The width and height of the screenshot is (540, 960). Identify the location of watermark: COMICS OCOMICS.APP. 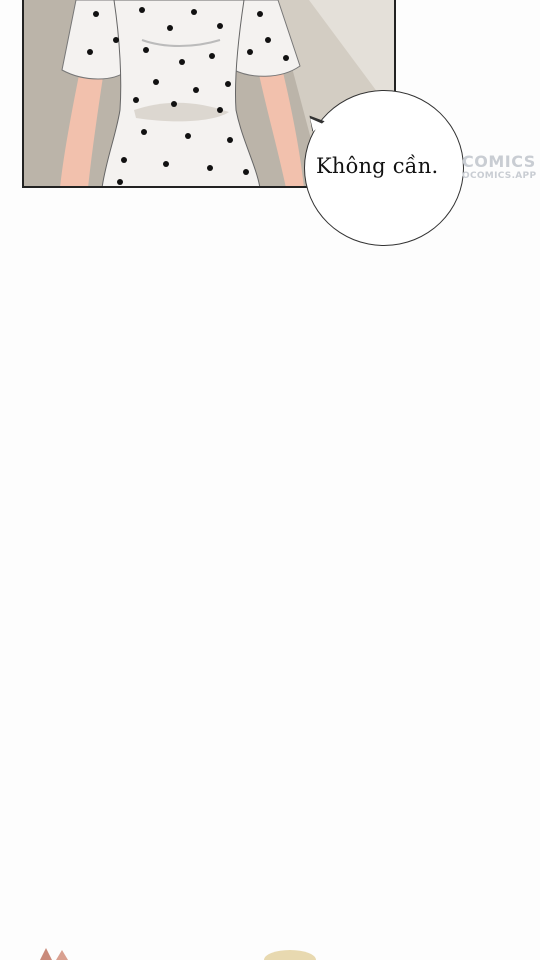
(499, 167).